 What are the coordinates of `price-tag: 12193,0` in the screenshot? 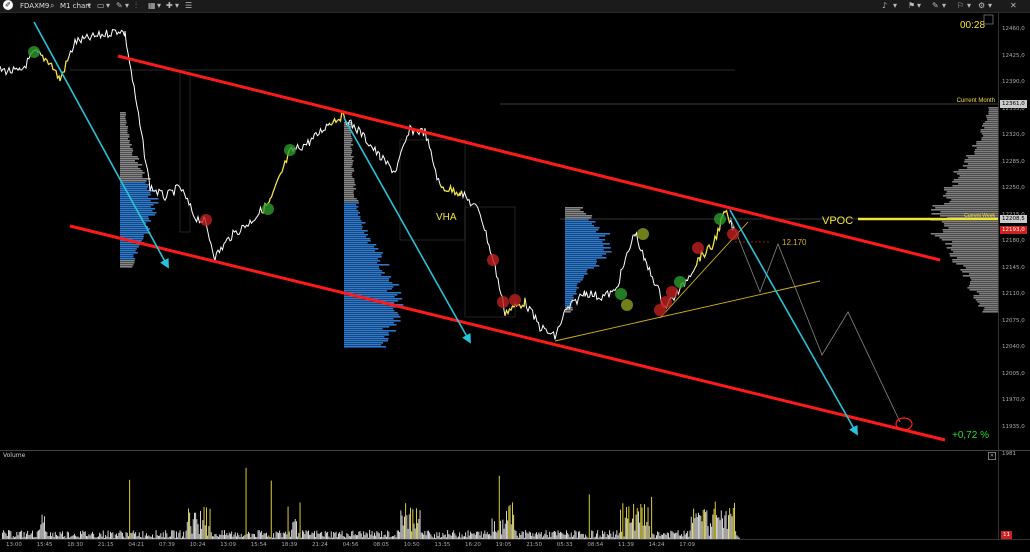 It's located at (1013, 230).